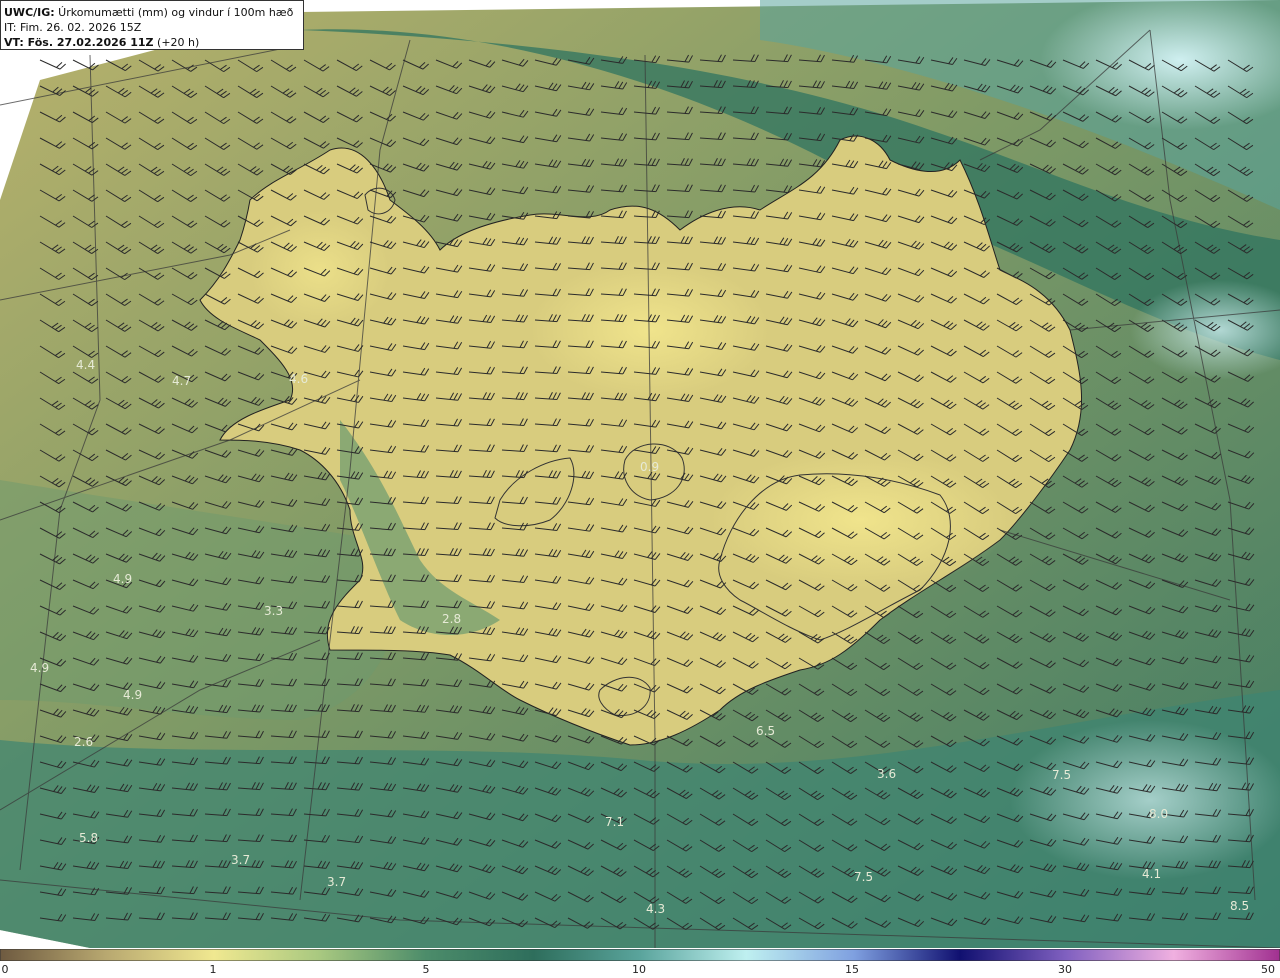  Describe the element at coordinates (79, 42) in the screenshot. I see `valid-time: VT: Fös. 27.02.2026 11Z` at that location.